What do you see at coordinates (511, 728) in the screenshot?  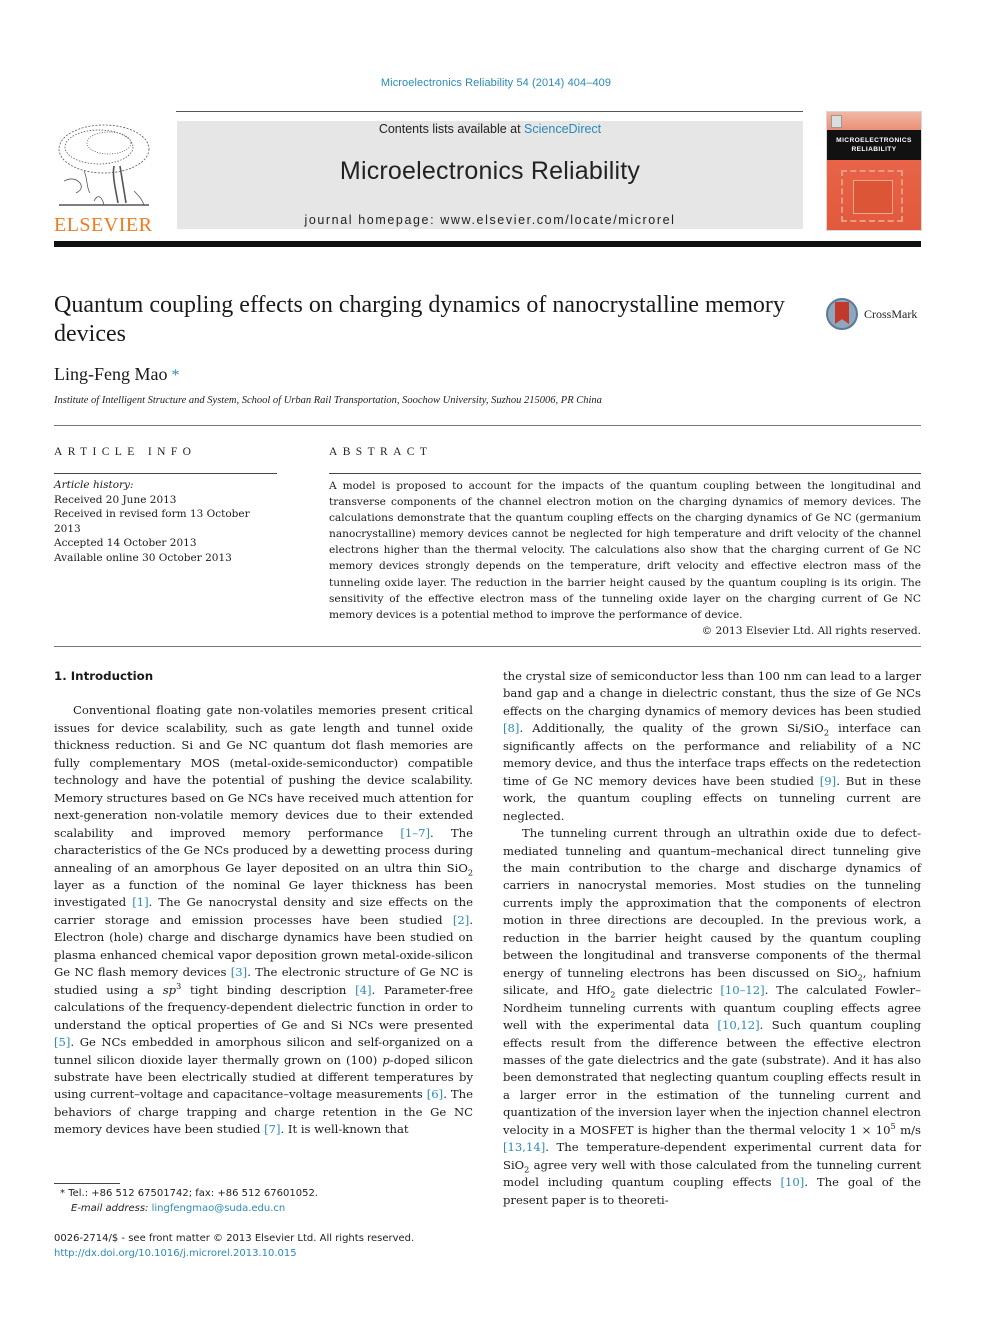 I see `reference-link: [8]` at bounding box center [511, 728].